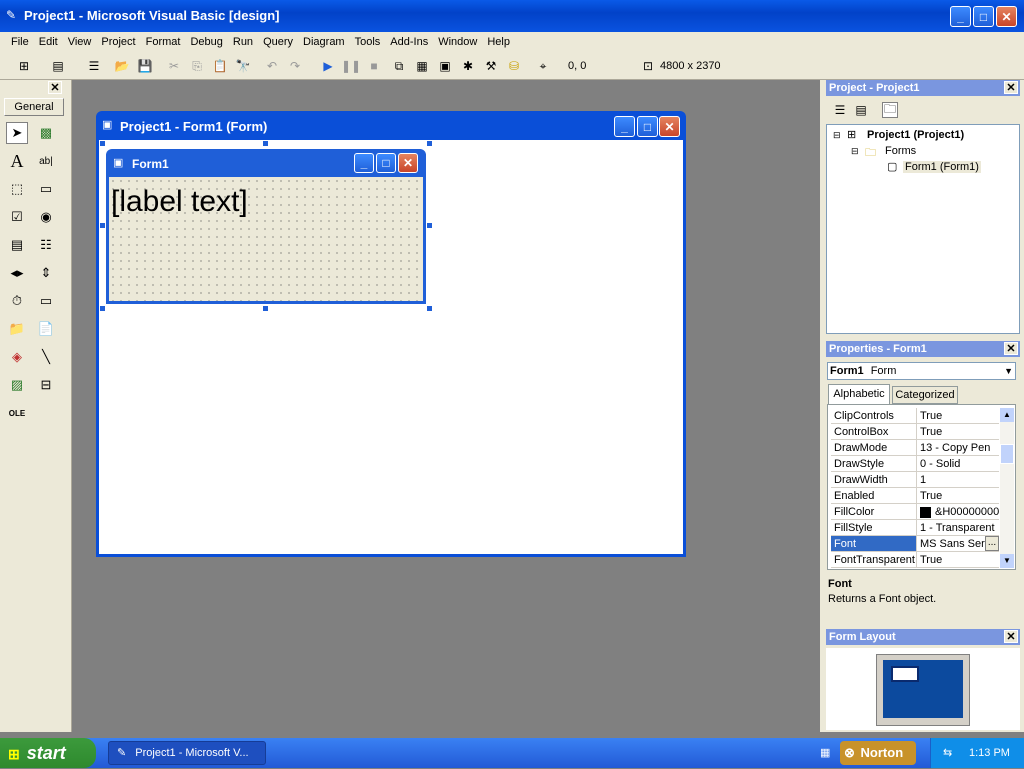  Describe the element at coordinates (1007, 561) in the screenshot. I see `scroll-down-icon: ▼` at that location.